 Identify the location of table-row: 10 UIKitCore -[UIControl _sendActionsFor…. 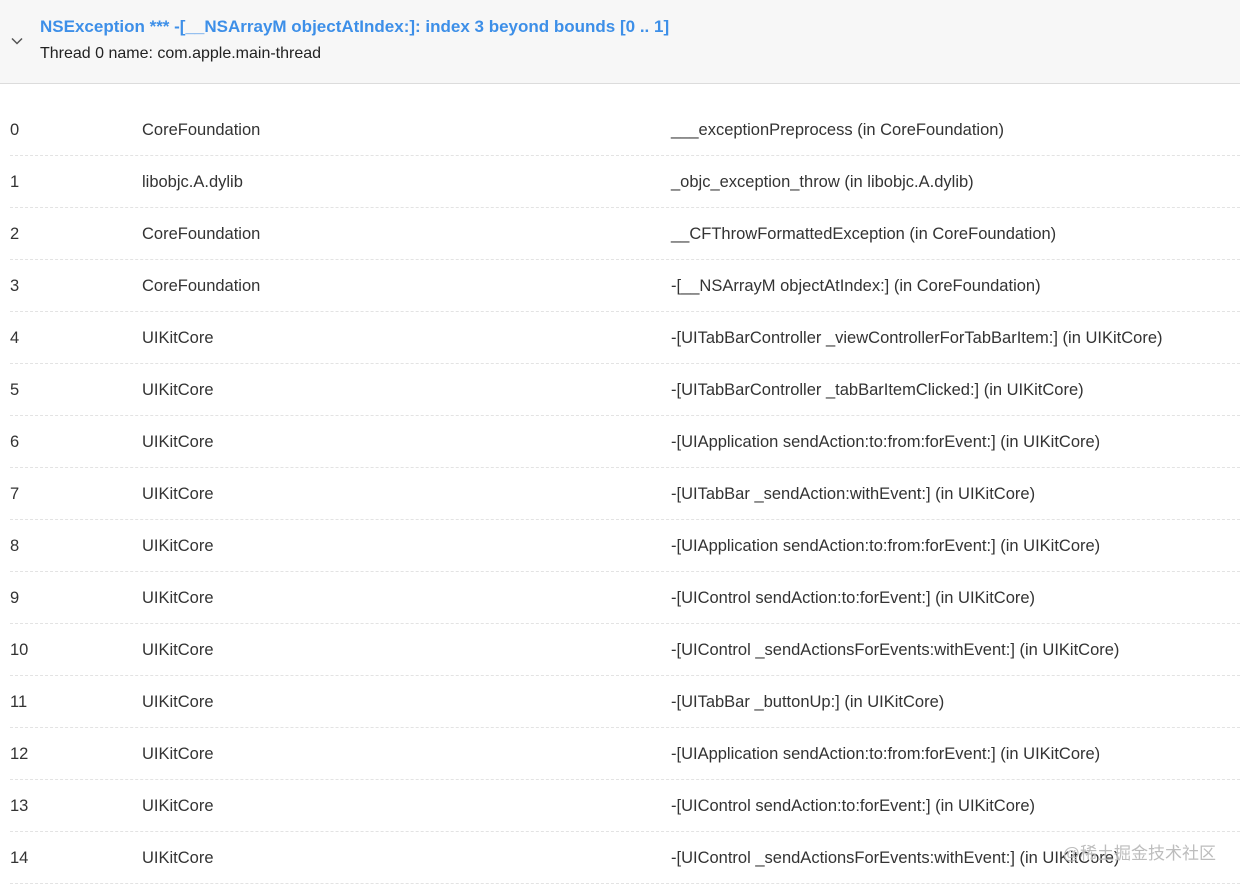
(625, 650).